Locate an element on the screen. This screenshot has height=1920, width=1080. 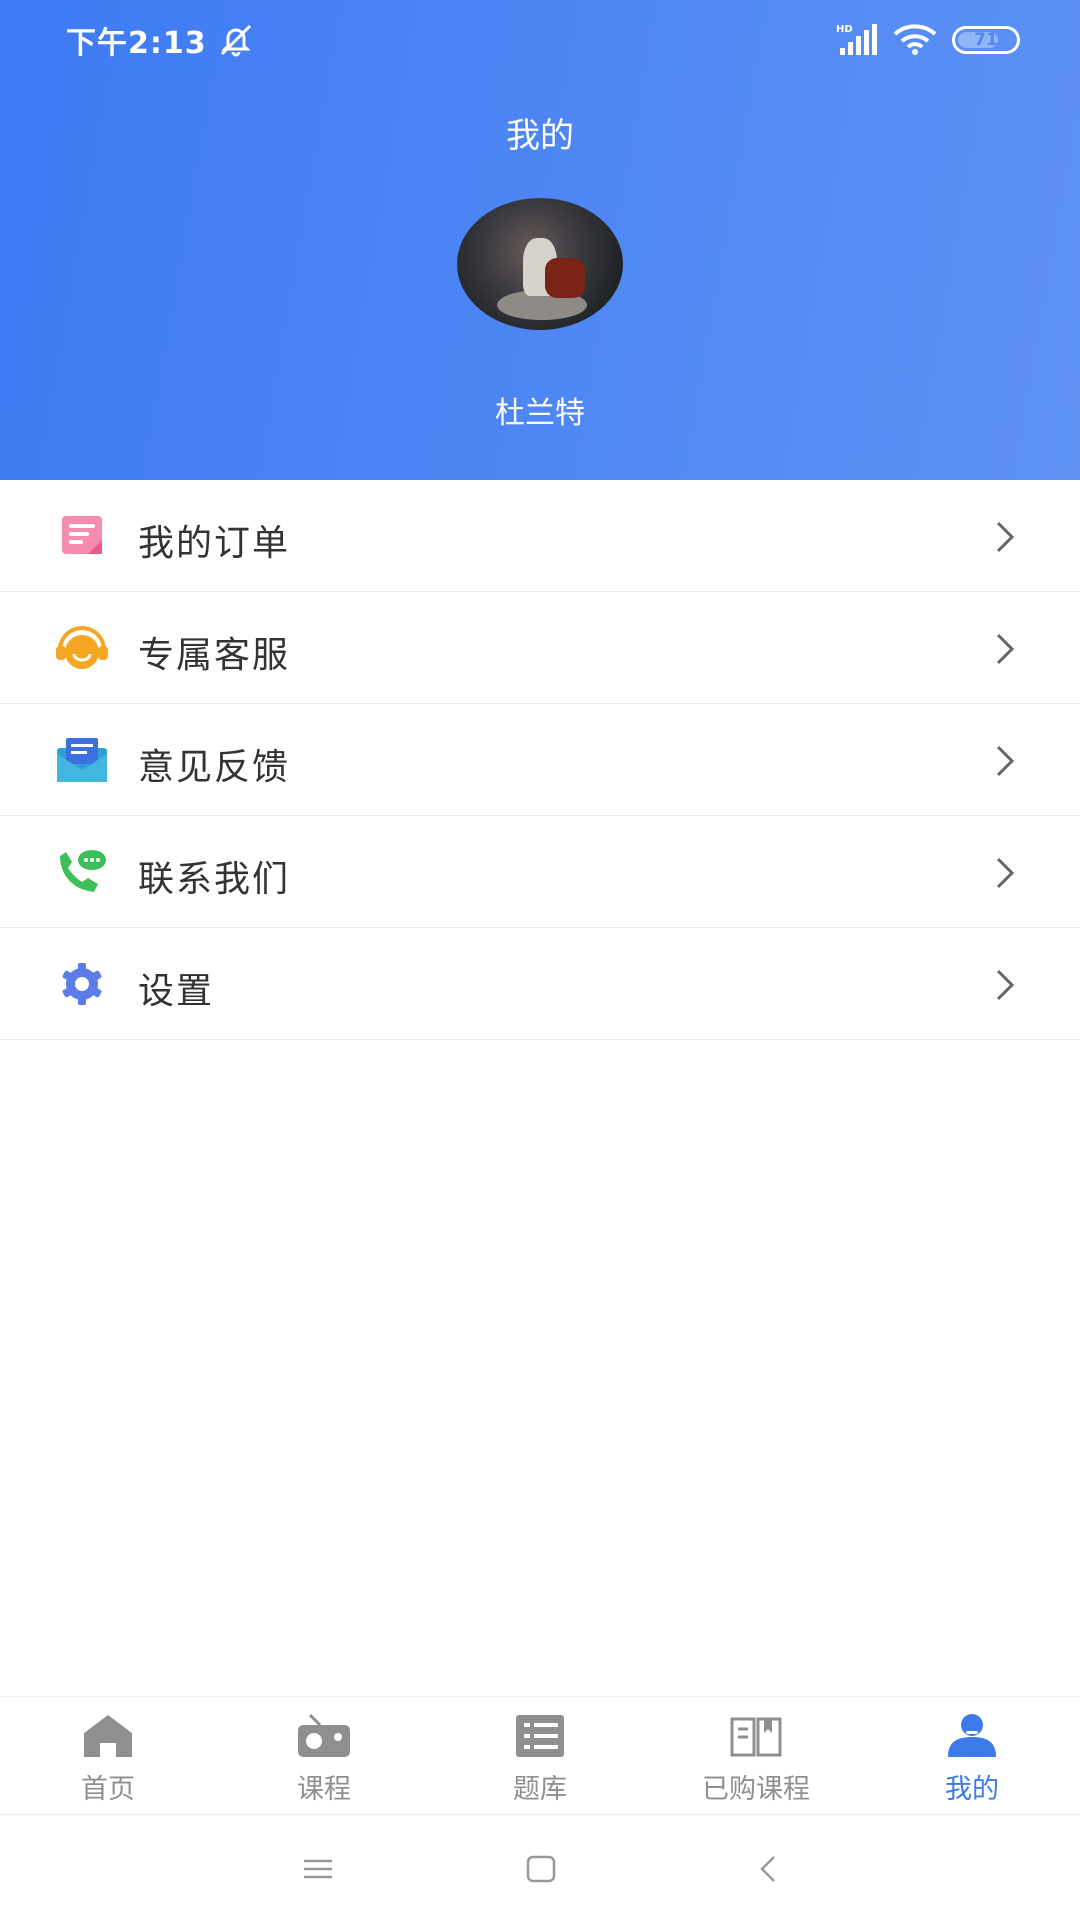
tab-label: 已购课程 is located at coordinates (756, 1789).